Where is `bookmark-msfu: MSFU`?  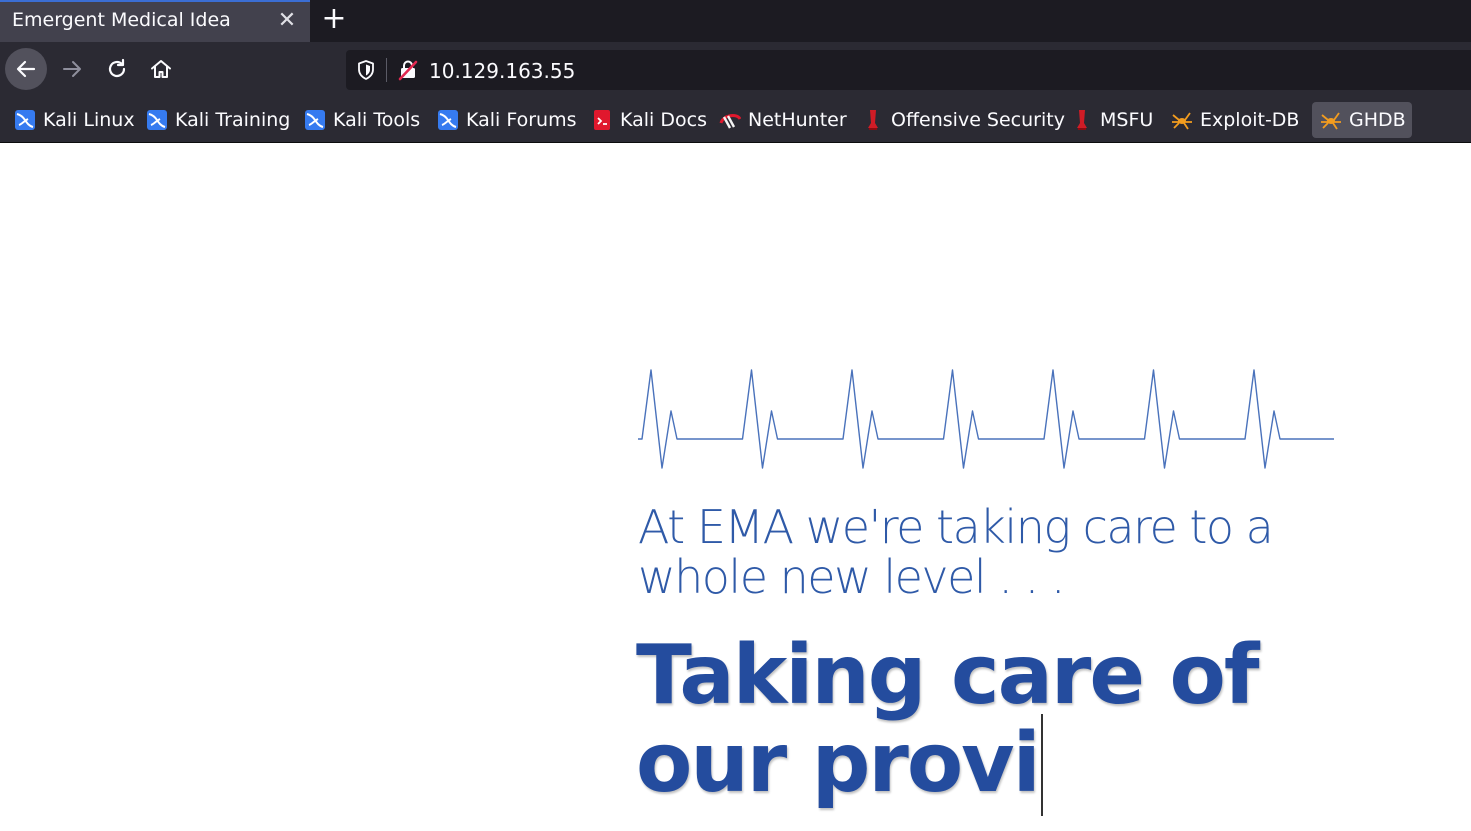 bookmark-msfu: MSFU is located at coordinates (1111, 120).